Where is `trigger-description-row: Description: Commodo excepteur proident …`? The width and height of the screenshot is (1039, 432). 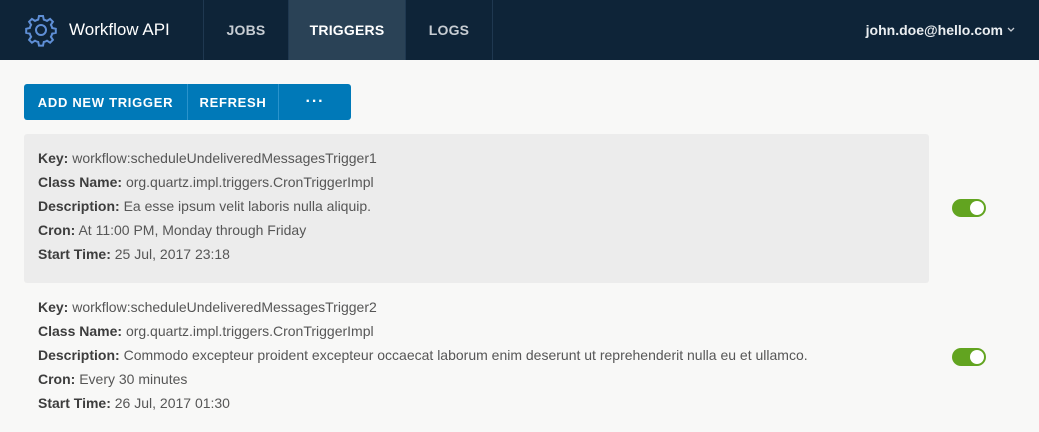
trigger-description-row: Description: Commodo excepteur proident … is located at coordinates (423, 355).